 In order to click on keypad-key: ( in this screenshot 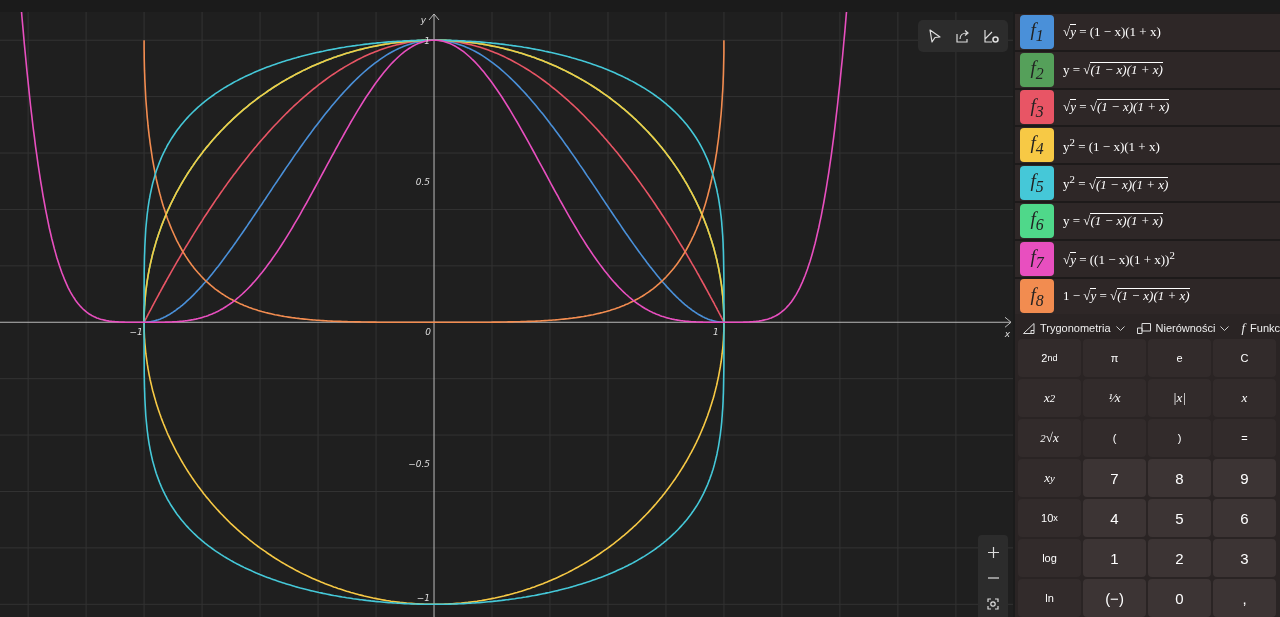, I will do `click(1114, 438)`.